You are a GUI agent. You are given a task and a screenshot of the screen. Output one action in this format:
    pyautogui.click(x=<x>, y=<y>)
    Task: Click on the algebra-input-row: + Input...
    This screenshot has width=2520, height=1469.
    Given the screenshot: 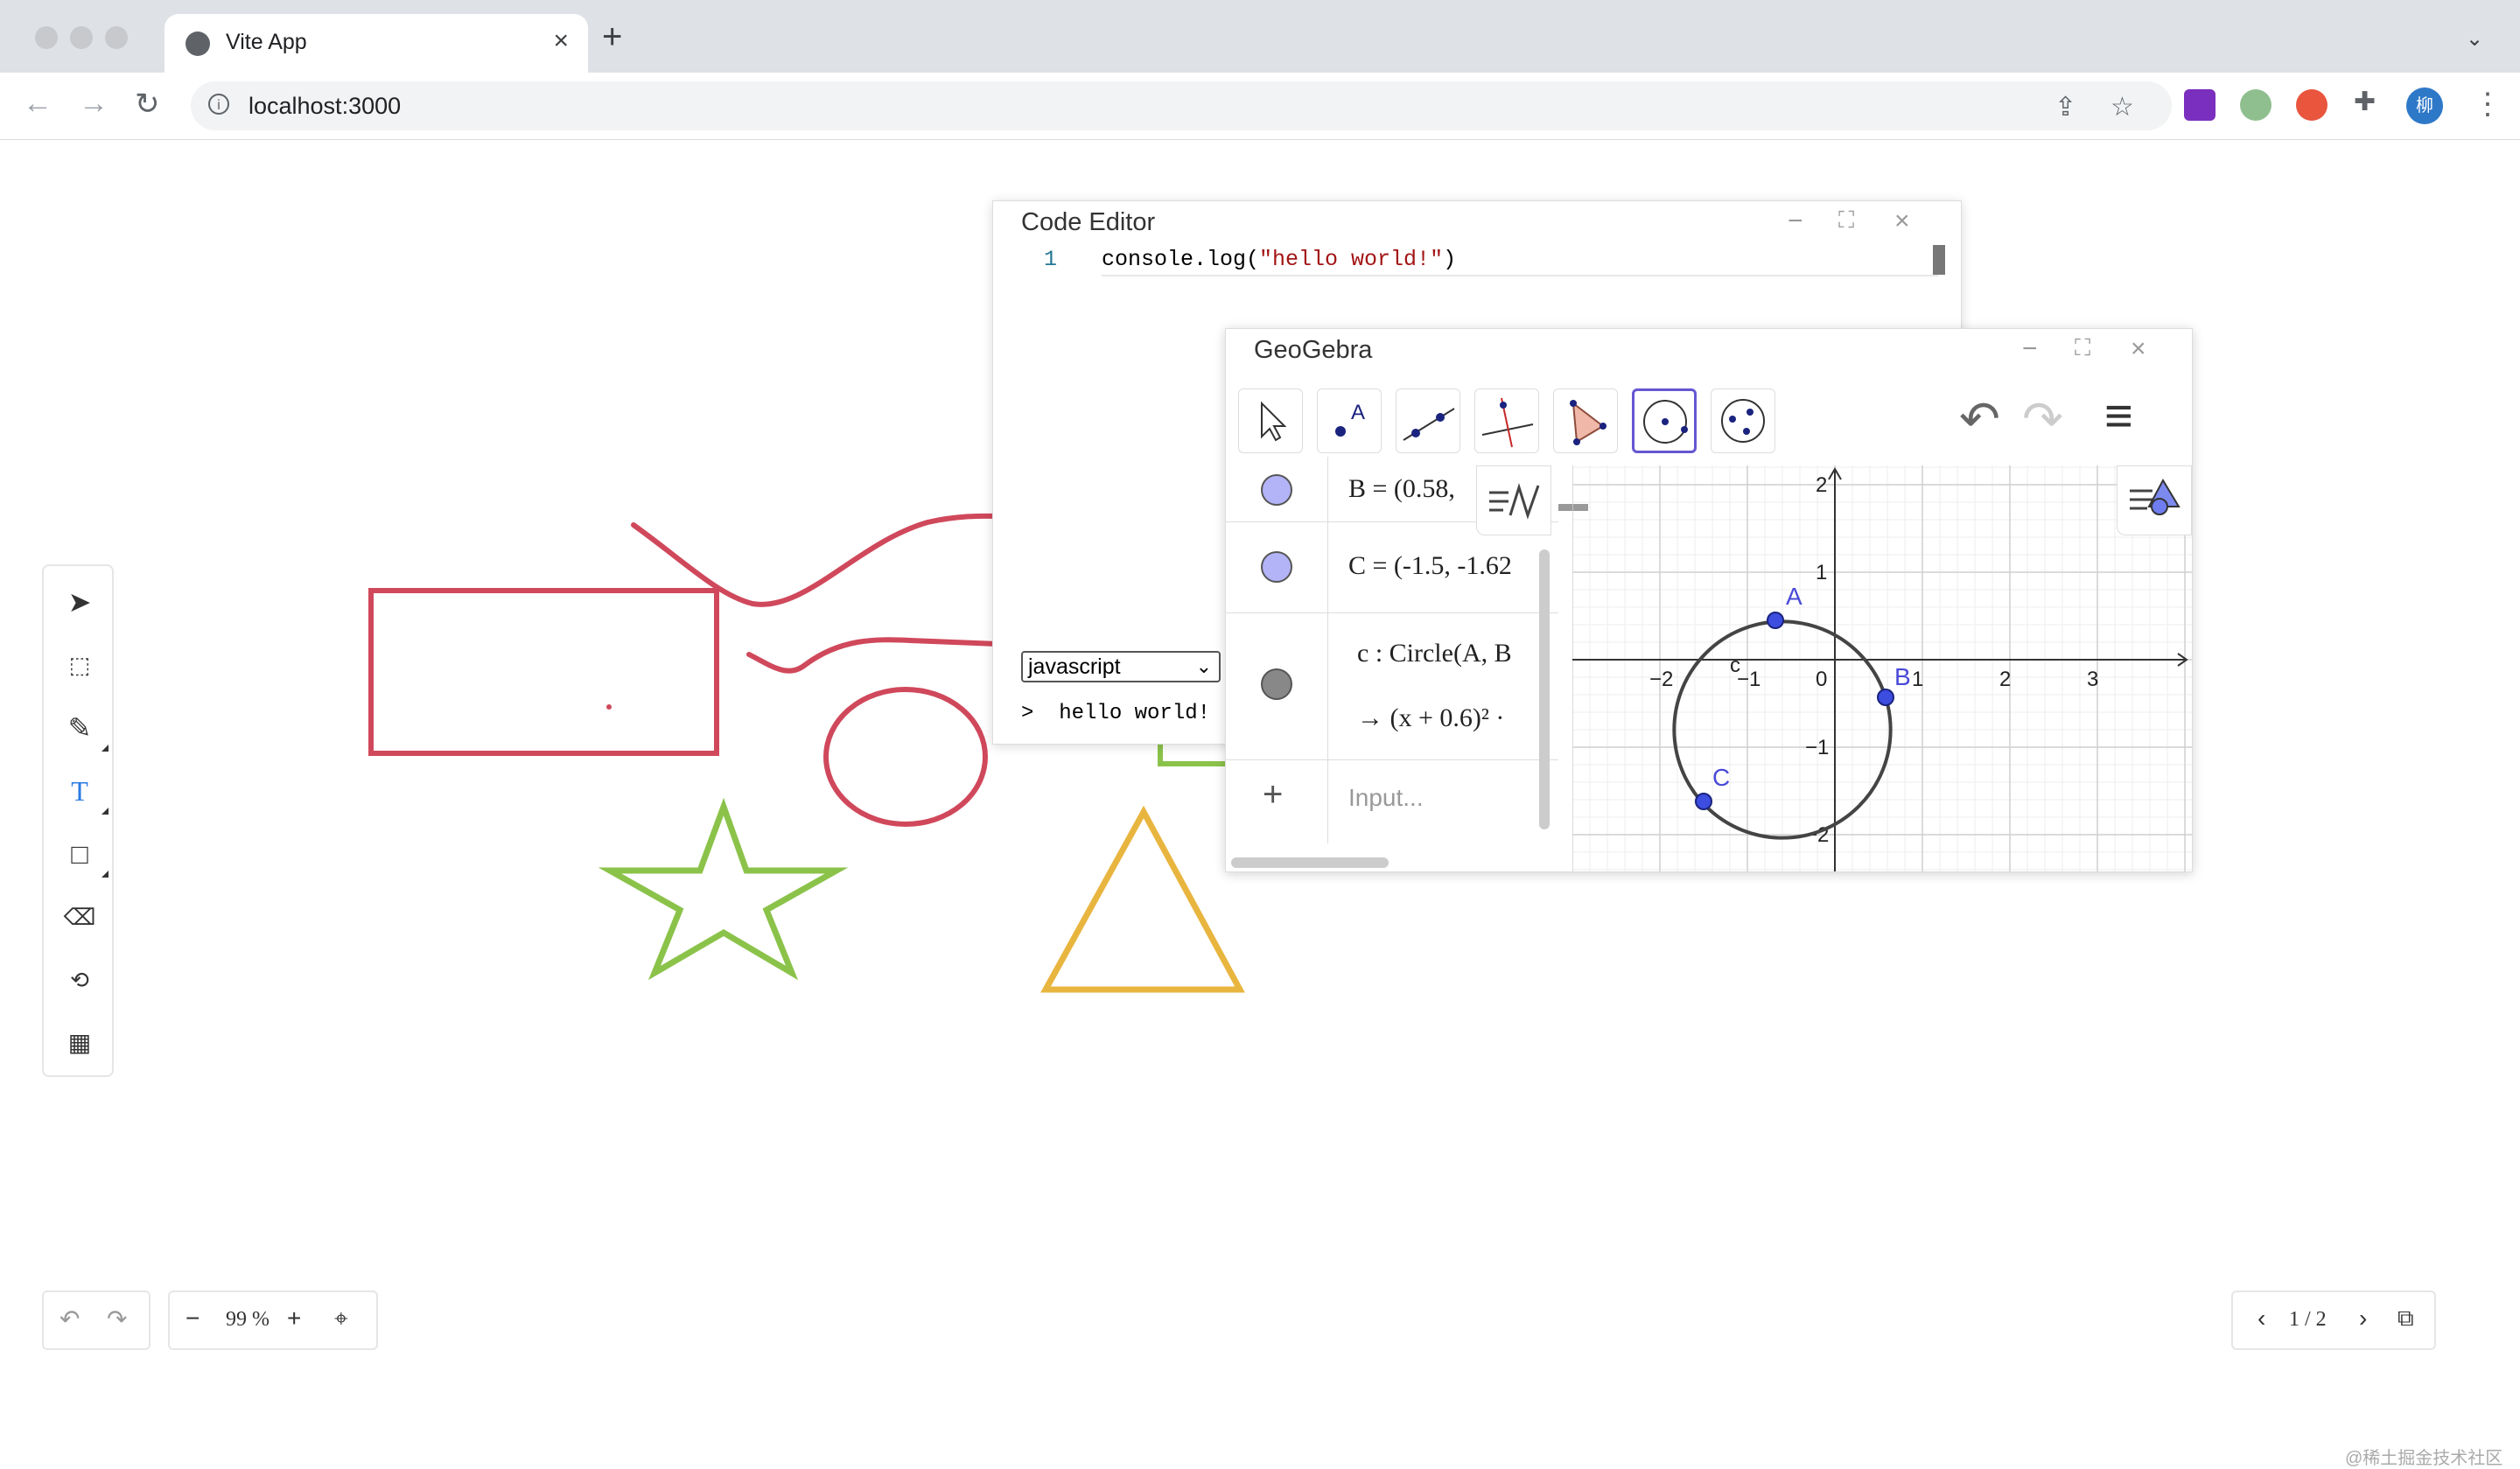 What is the action you would take?
    pyautogui.click(x=1392, y=801)
    